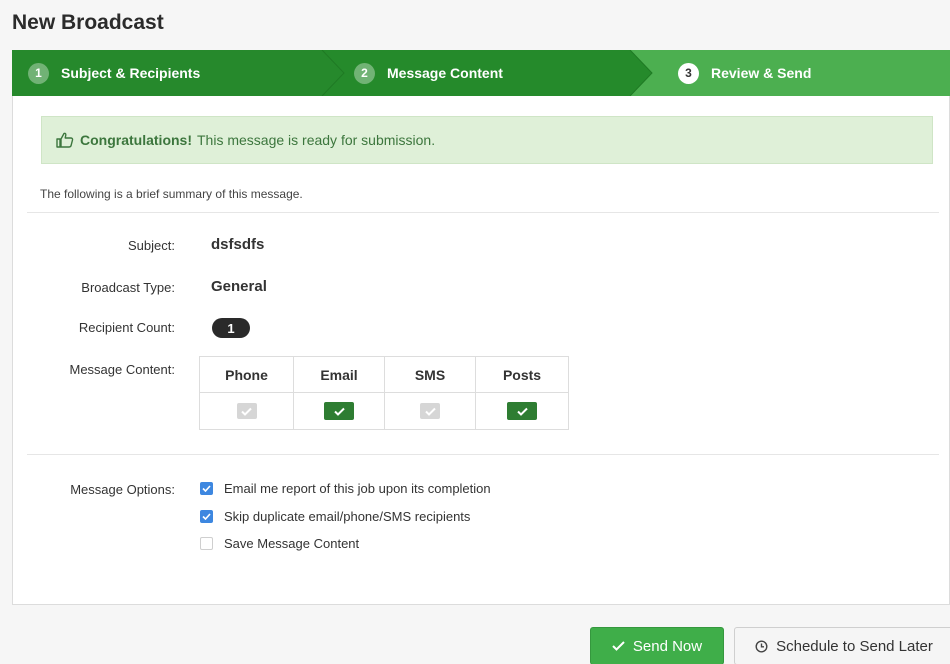 The width and height of the screenshot is (950, 664). I want to click on step-label: Message Content, so click(445, 73).